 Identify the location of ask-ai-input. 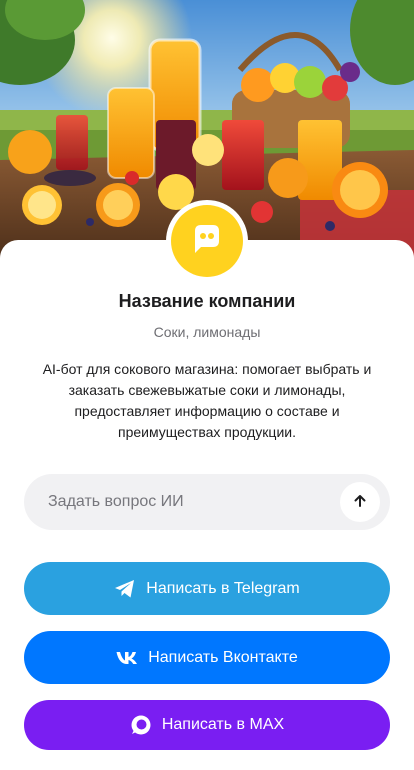
(193, 502).